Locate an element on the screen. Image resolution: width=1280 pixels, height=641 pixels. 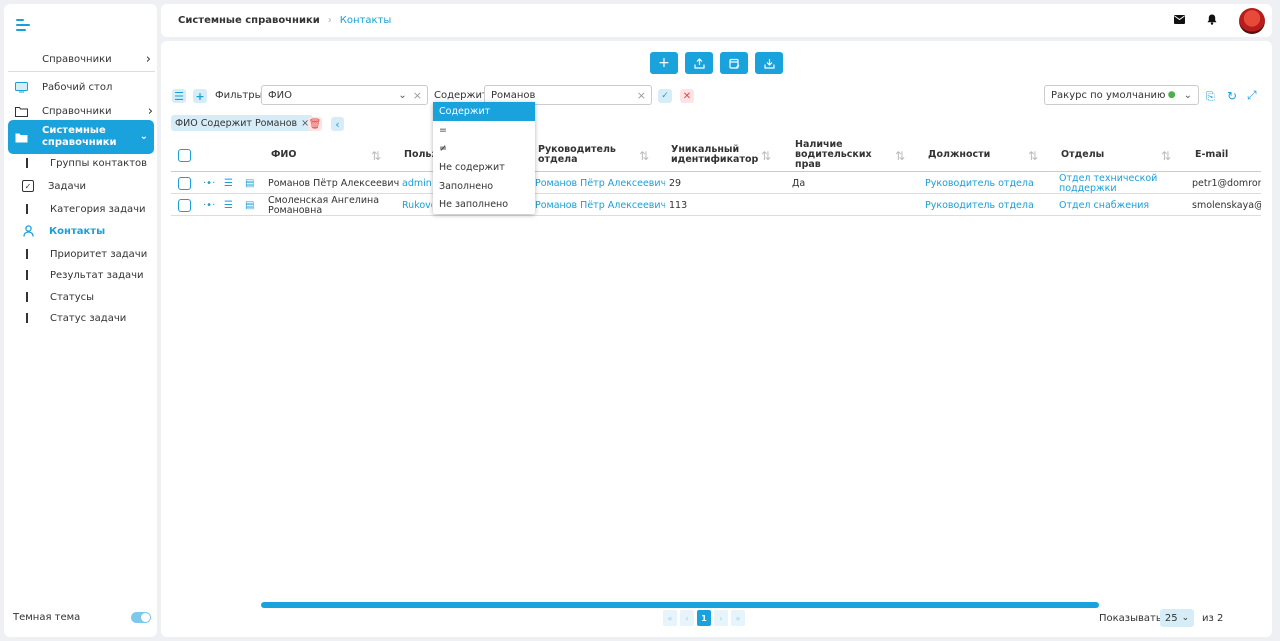
export-button is located at coordinates (699, 63).